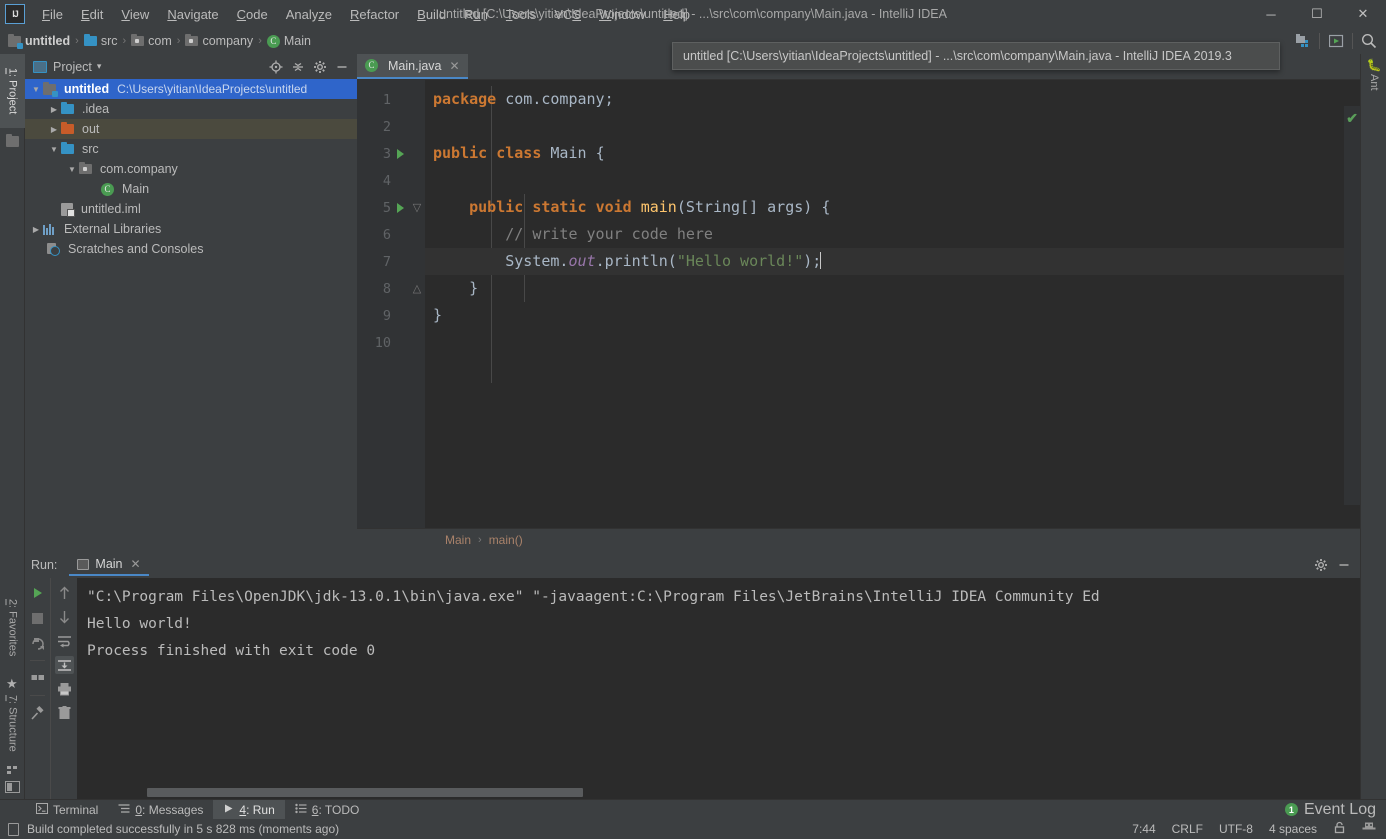 The width and height of the screenshot is (1386, 839). What do you see at coordinates (1340, 810) in the screenshot?
I see `event-log-label: Event Log` at bounding box center [1340, 810].